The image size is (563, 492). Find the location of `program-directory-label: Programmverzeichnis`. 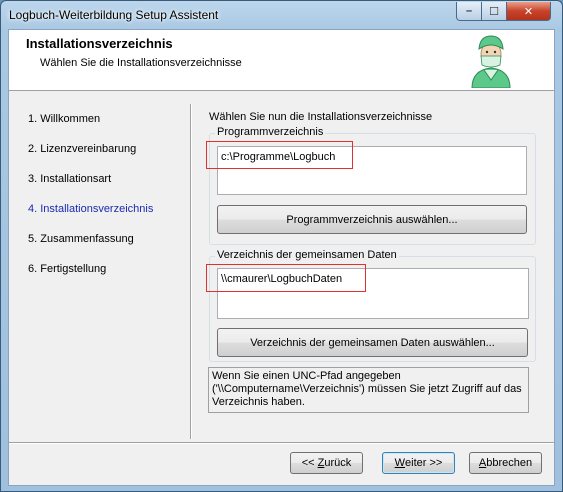

program-directory-label: Programmverzeichnis is located at coordinates (270, 132).